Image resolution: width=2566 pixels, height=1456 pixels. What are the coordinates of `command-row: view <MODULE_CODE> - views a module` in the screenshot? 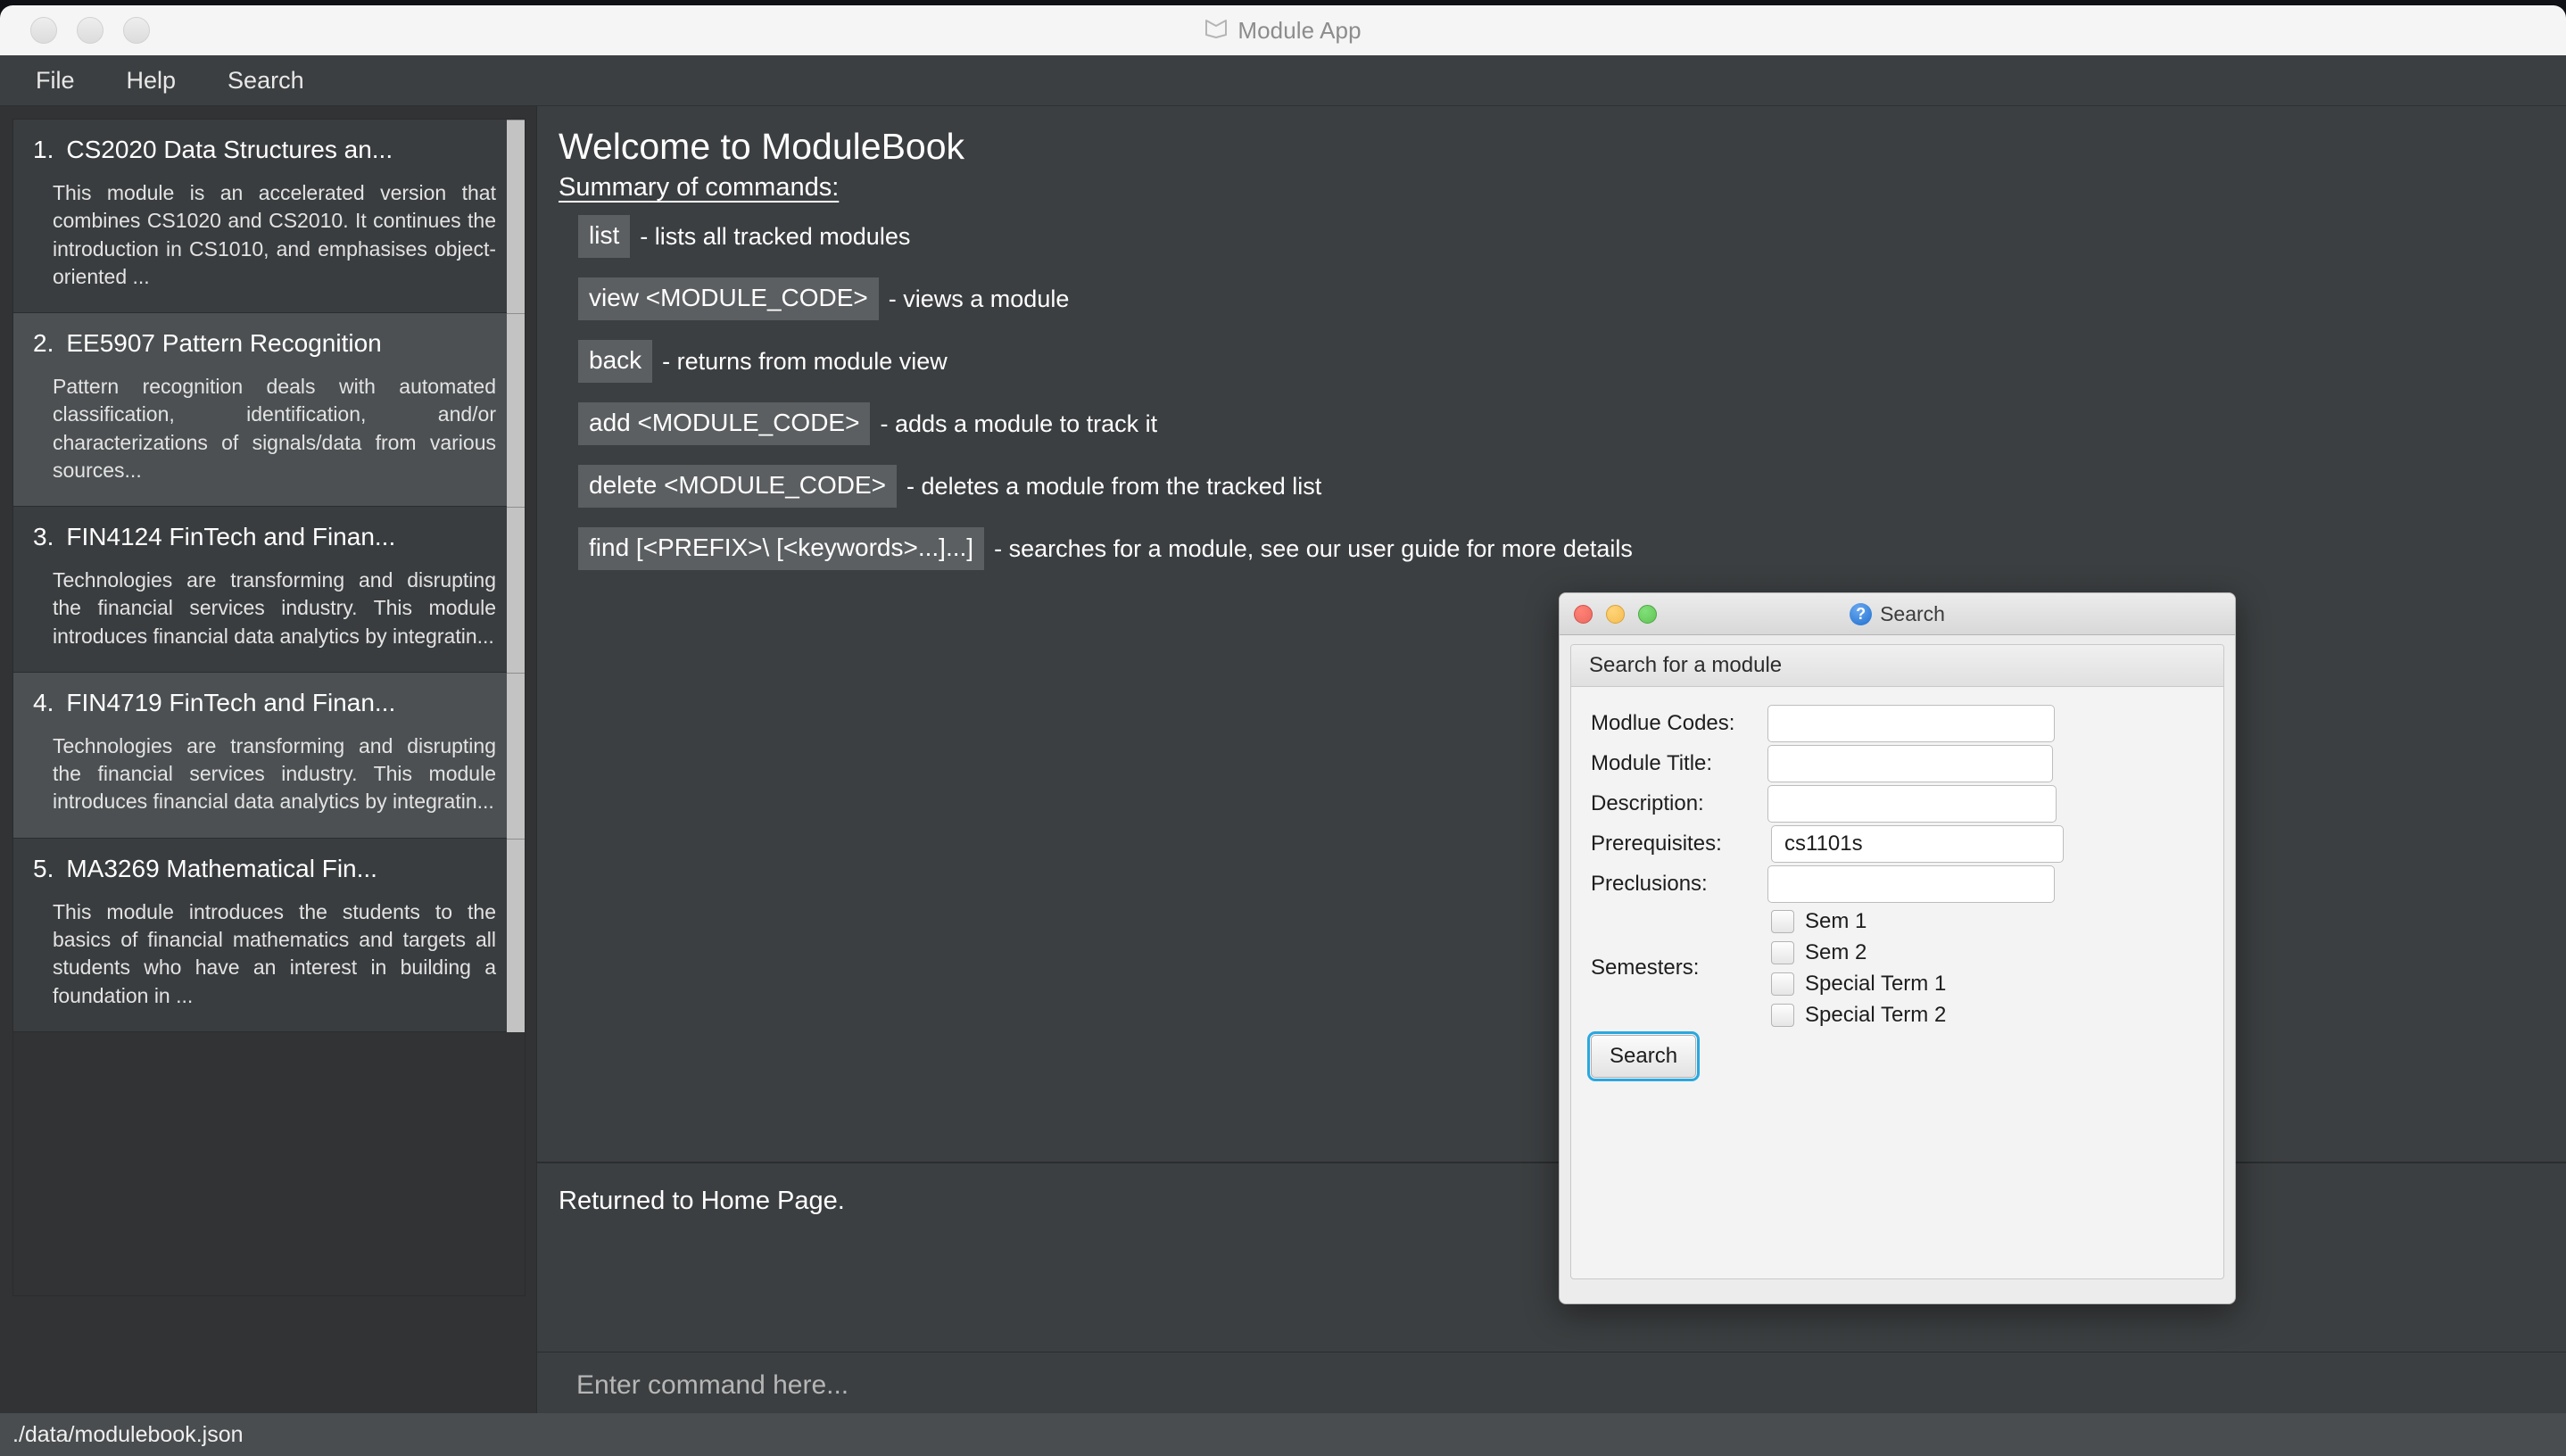 It's located at (1572, 298).